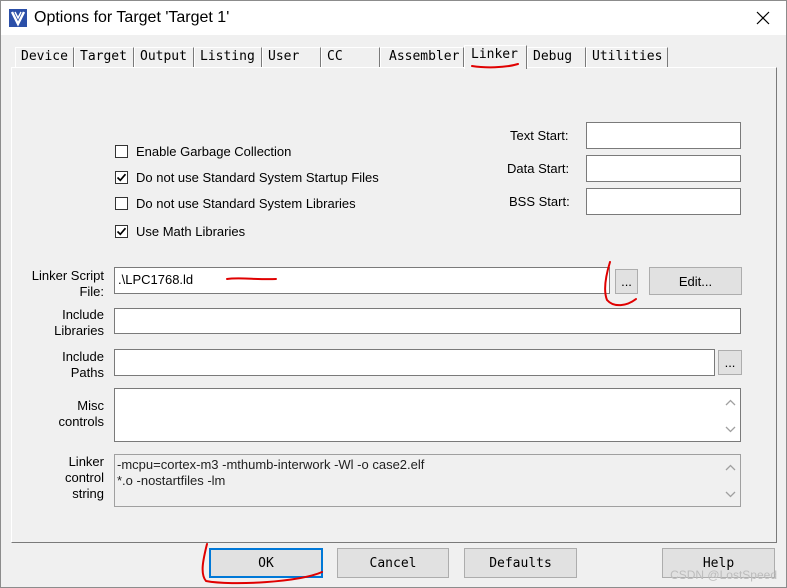  I want to click on tab-debug: Debug, so click(556, 57).